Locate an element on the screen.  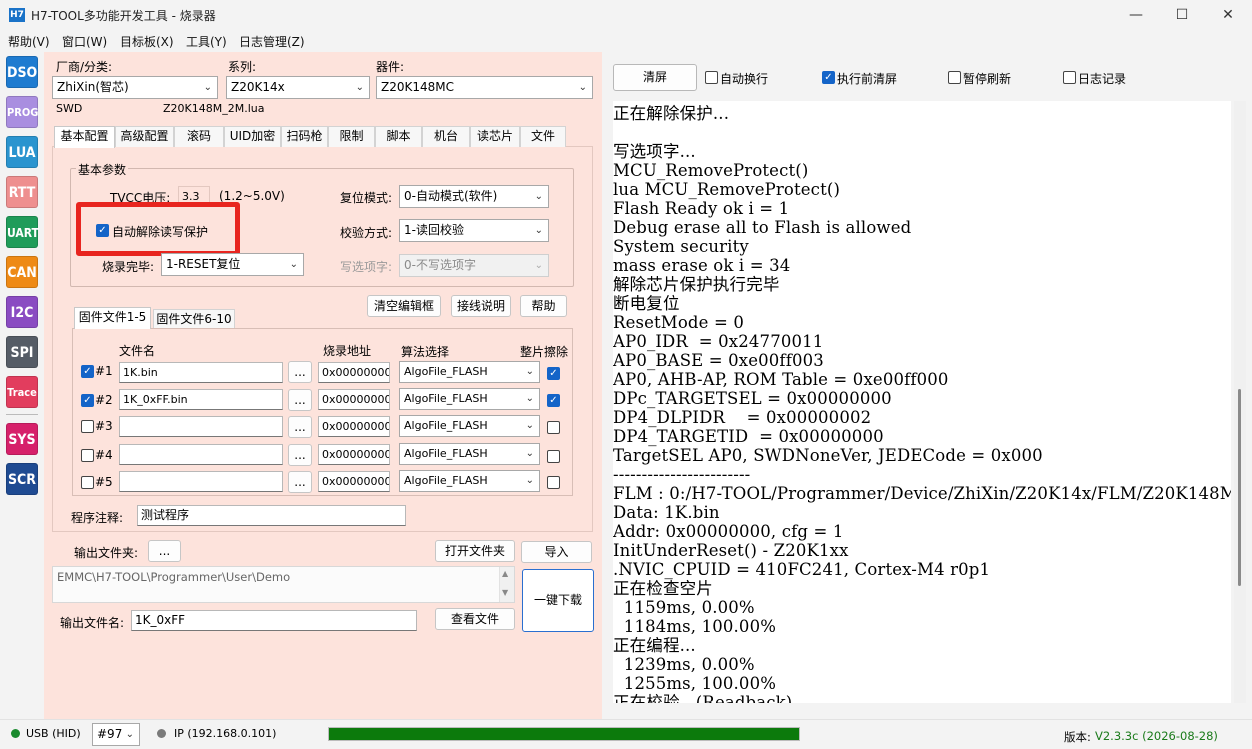
close-icon: ✕ is located at coordinates (1228, 15).